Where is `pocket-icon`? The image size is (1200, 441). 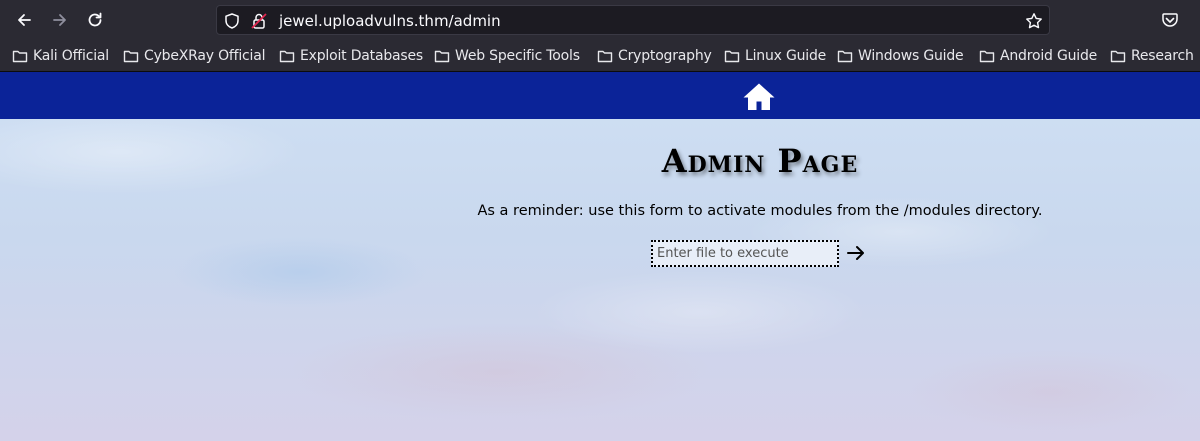
pocket-icon is located at coordinates (1170, 20).